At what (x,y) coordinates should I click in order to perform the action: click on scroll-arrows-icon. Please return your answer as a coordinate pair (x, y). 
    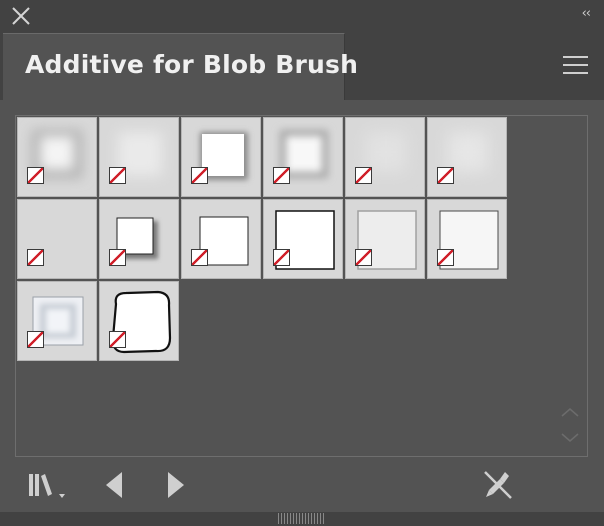
    Looking at the image, I should click on (570, 425).